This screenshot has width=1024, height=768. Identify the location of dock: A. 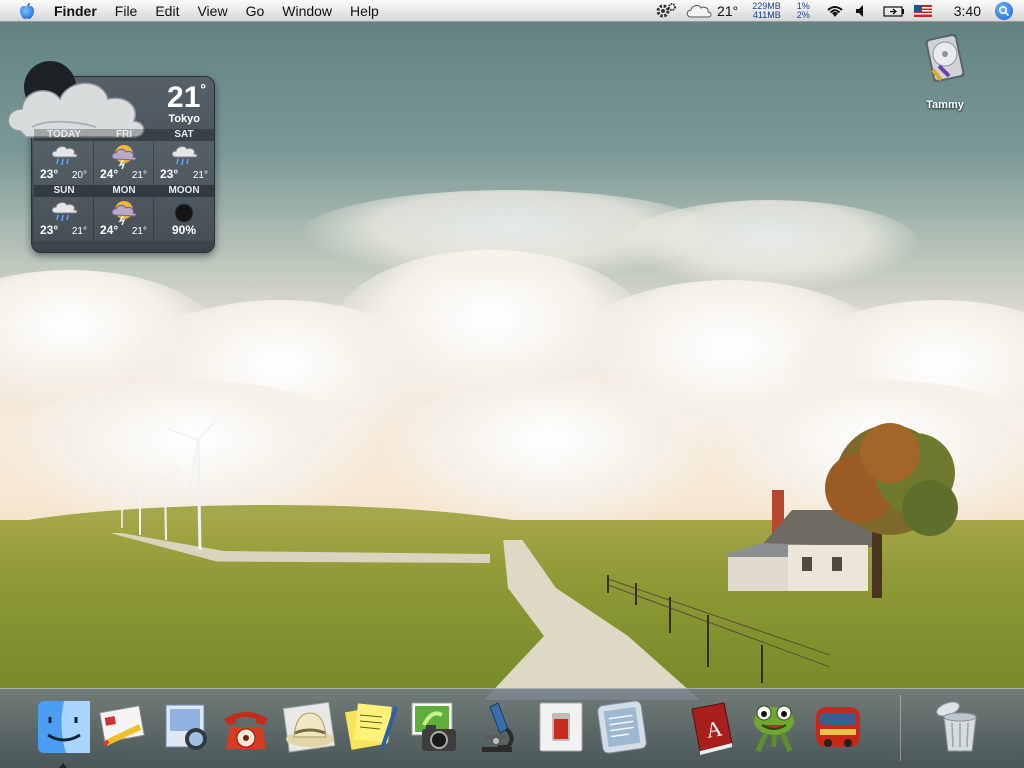
(512, 728).